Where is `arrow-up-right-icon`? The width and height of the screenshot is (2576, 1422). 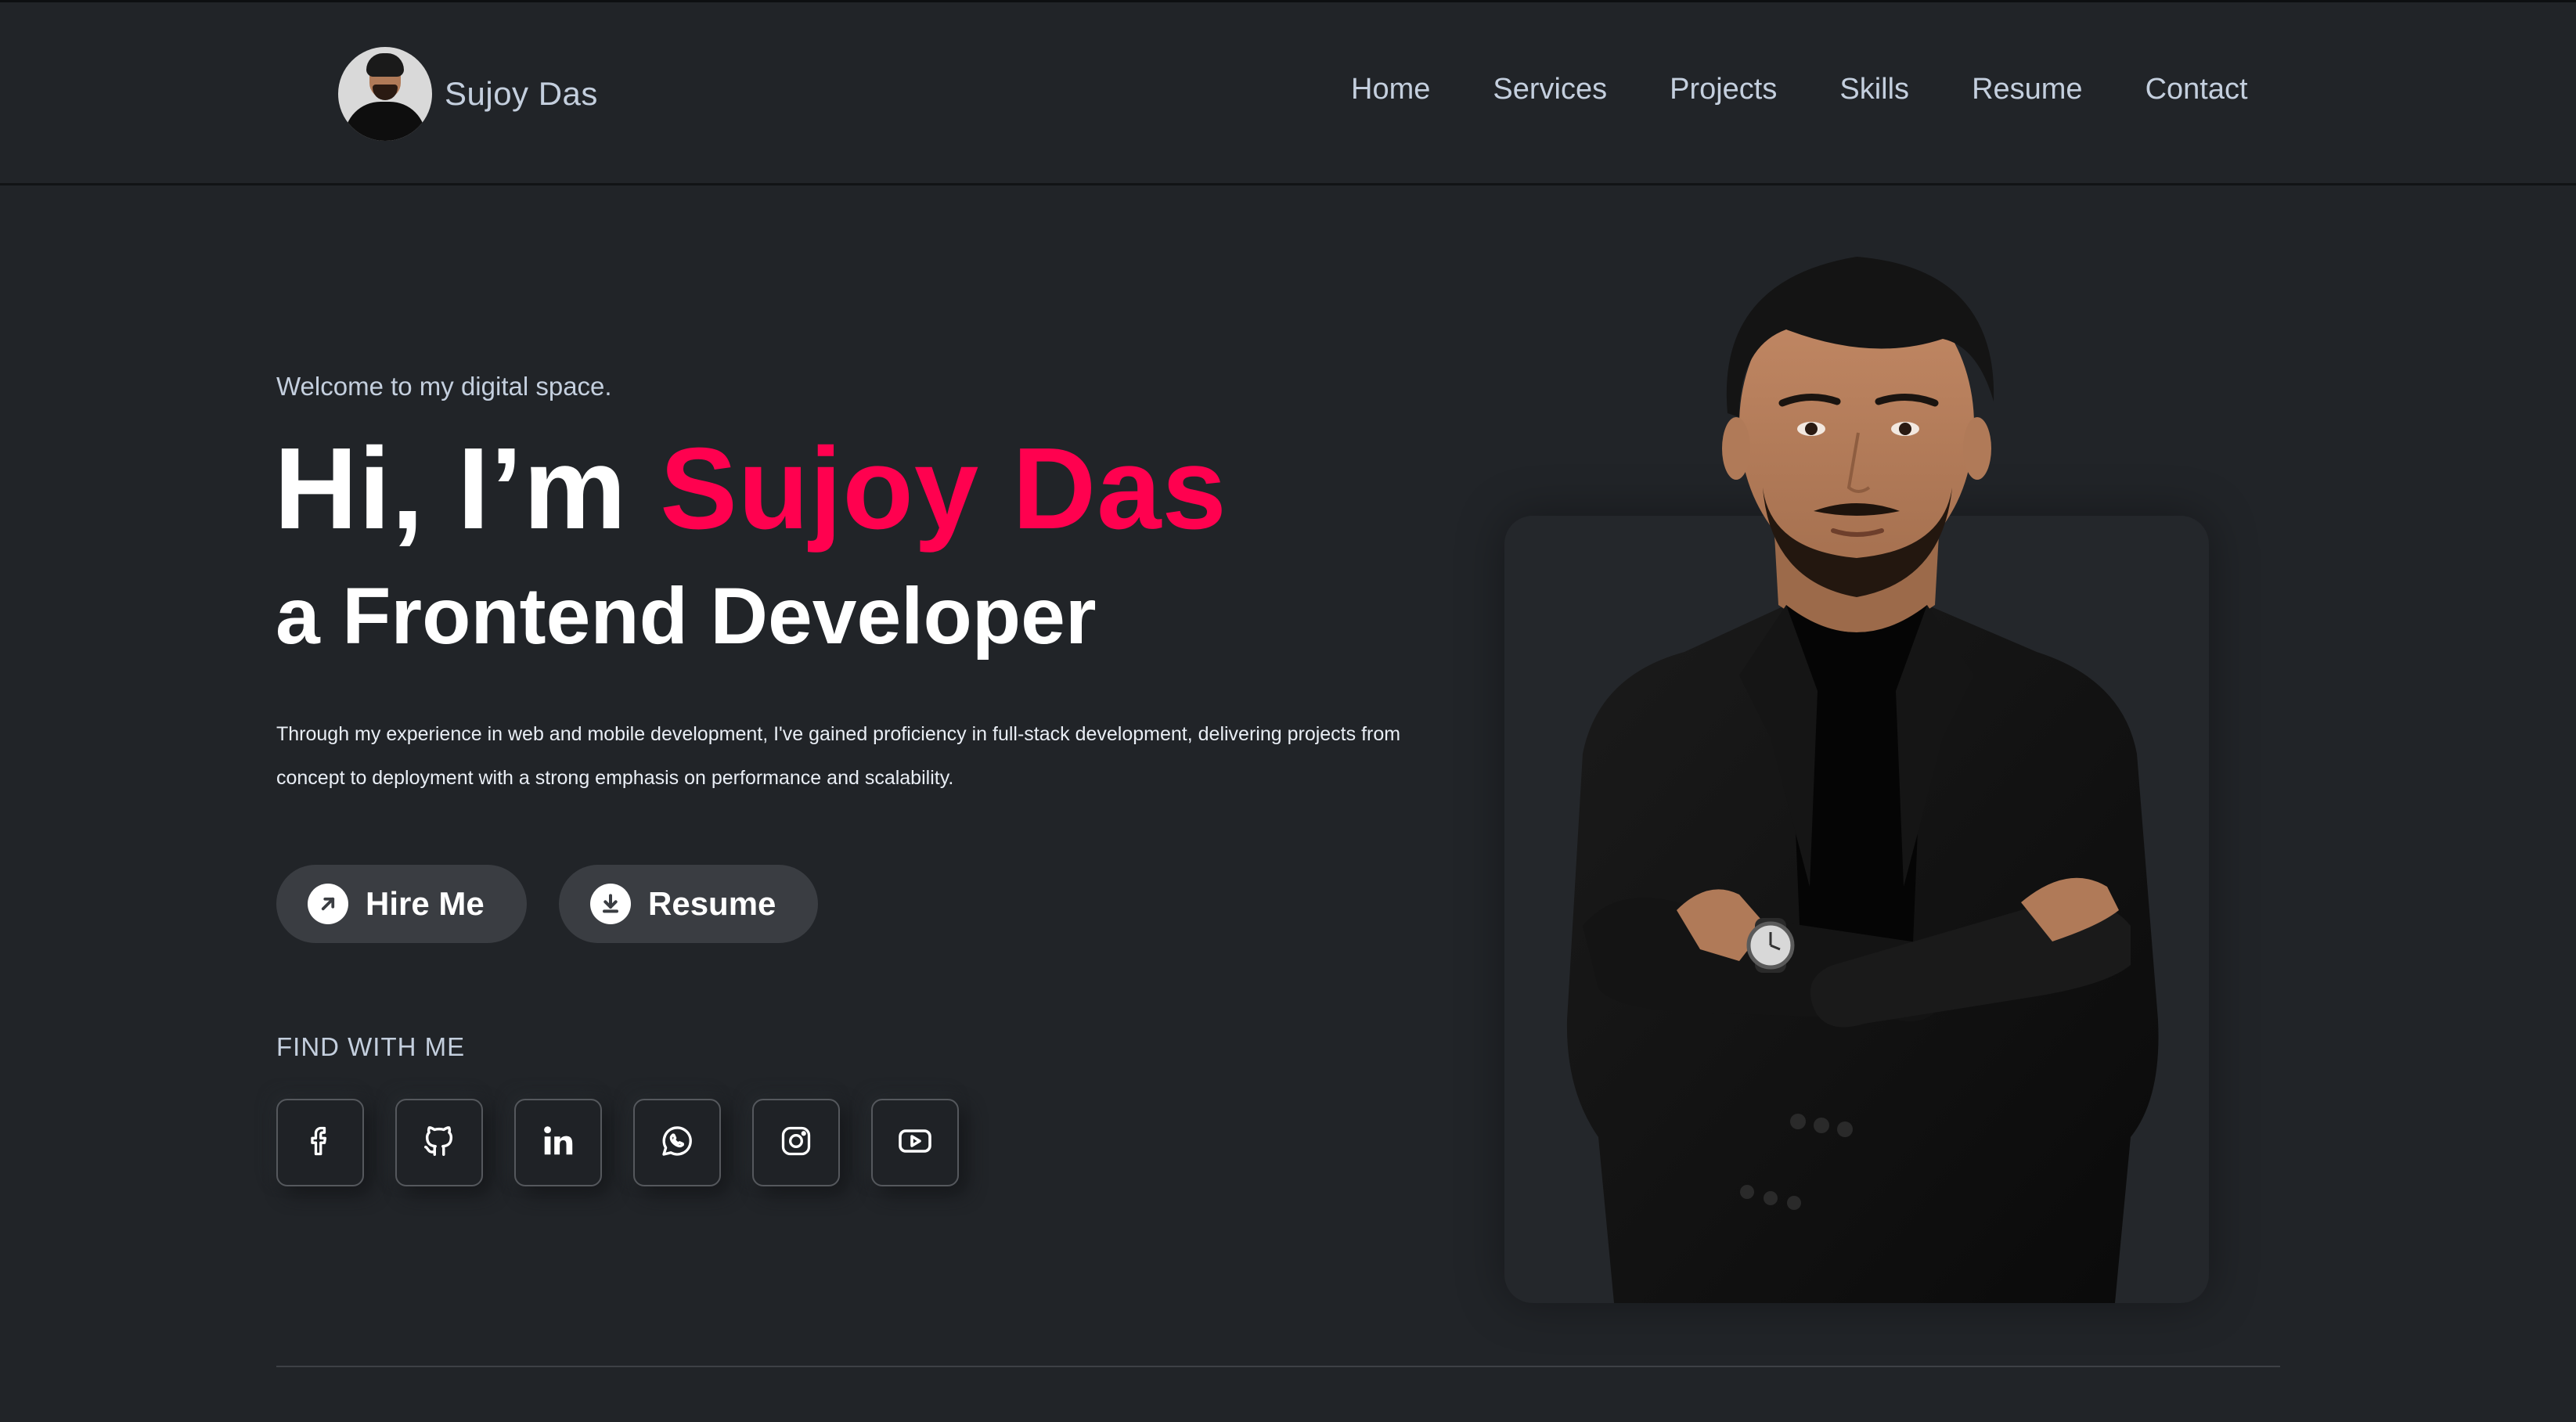
arrow-up-right-icon is located at coordinates (328, 904).